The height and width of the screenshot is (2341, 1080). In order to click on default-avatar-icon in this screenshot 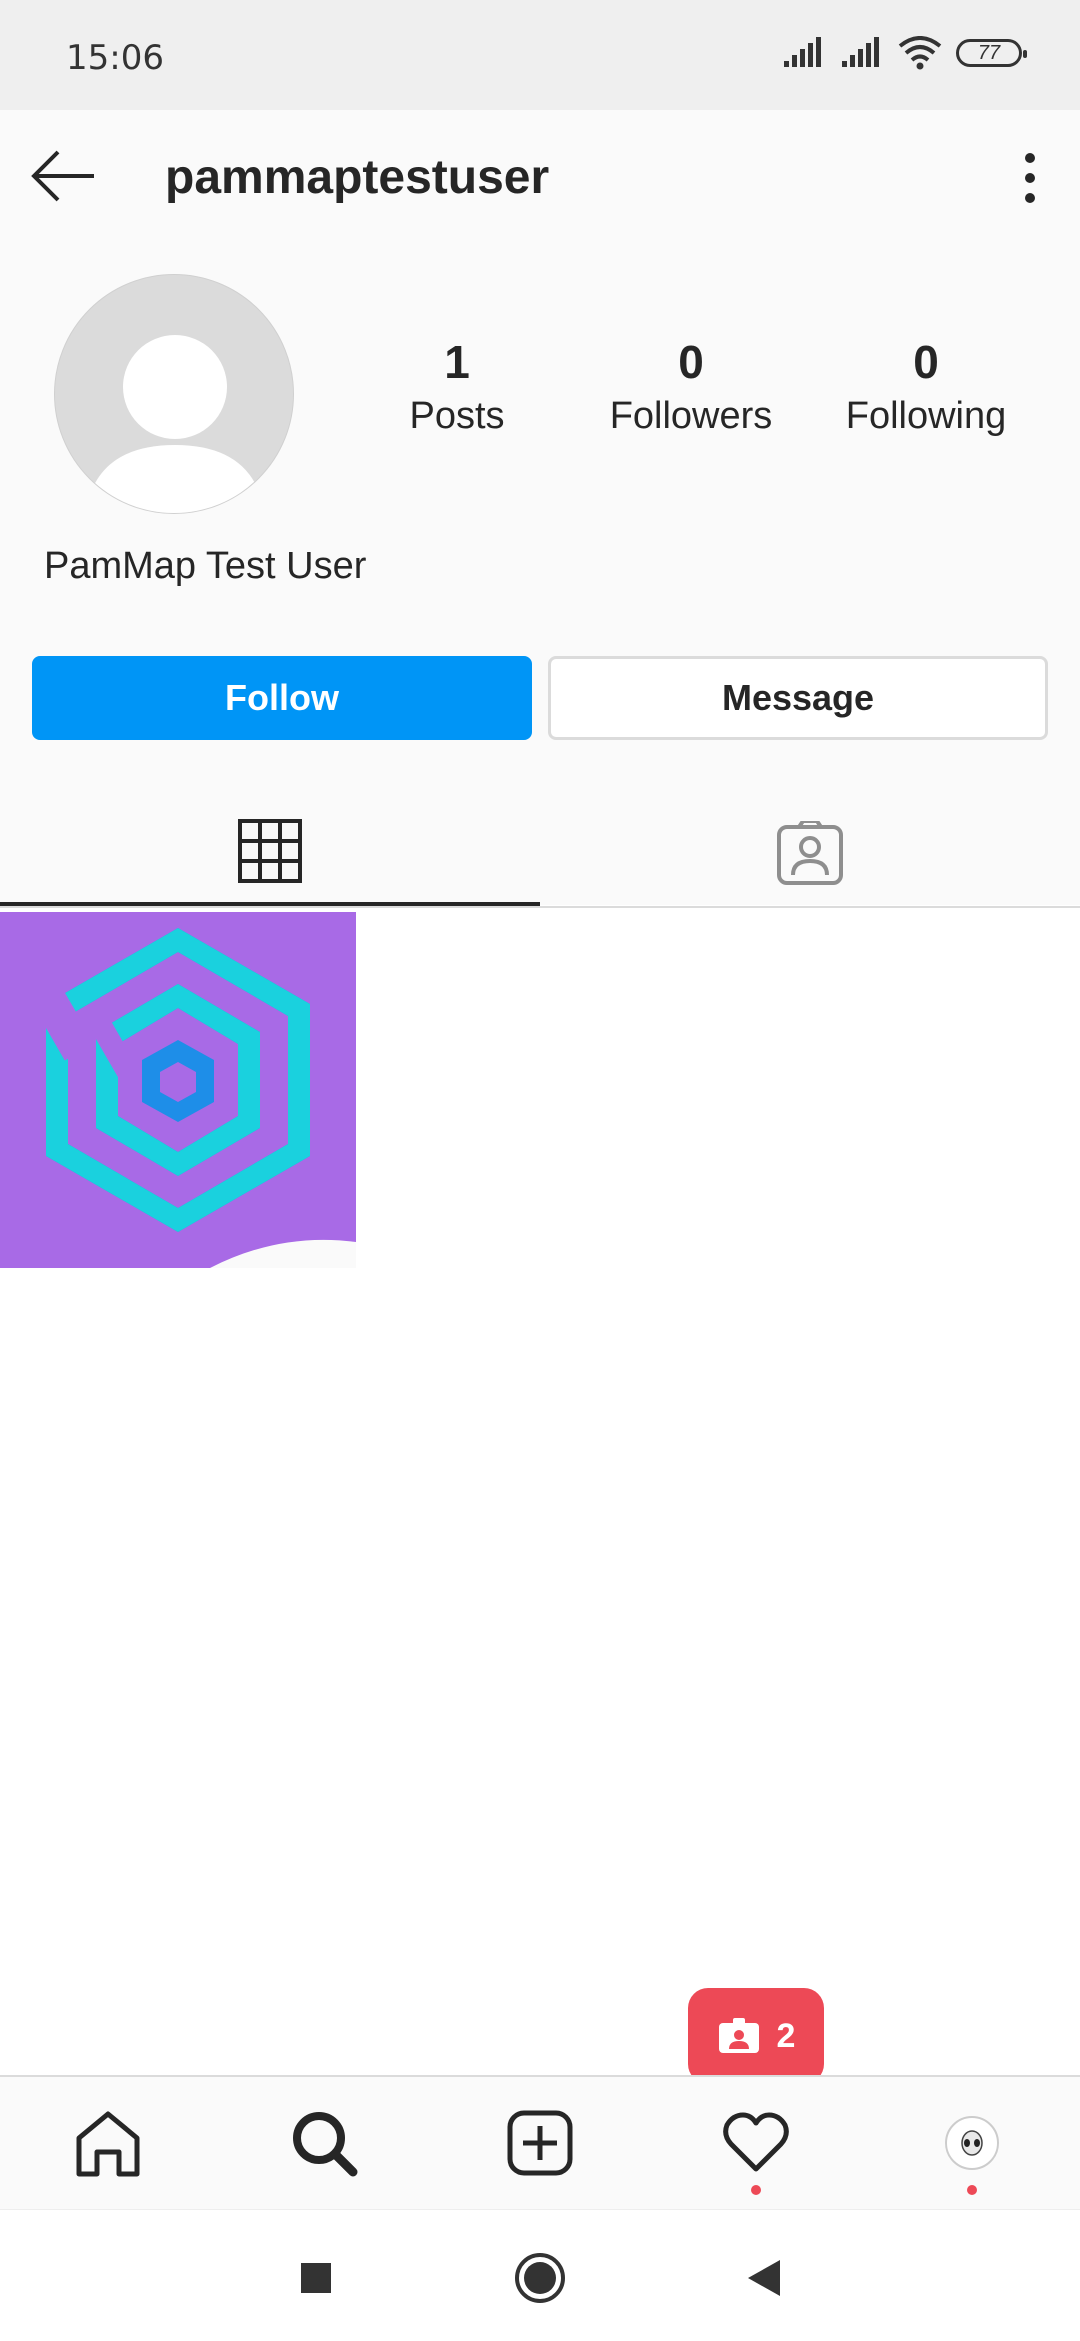, I will do `click(175, 424)`.